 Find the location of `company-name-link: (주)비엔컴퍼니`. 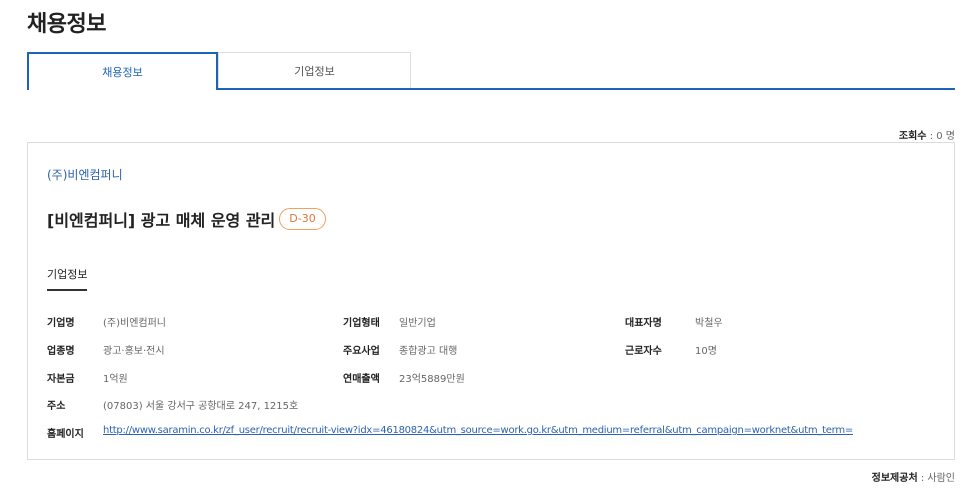

company-name-link: (주)비엔컴퍼니 is located at coordinates (85, 174).